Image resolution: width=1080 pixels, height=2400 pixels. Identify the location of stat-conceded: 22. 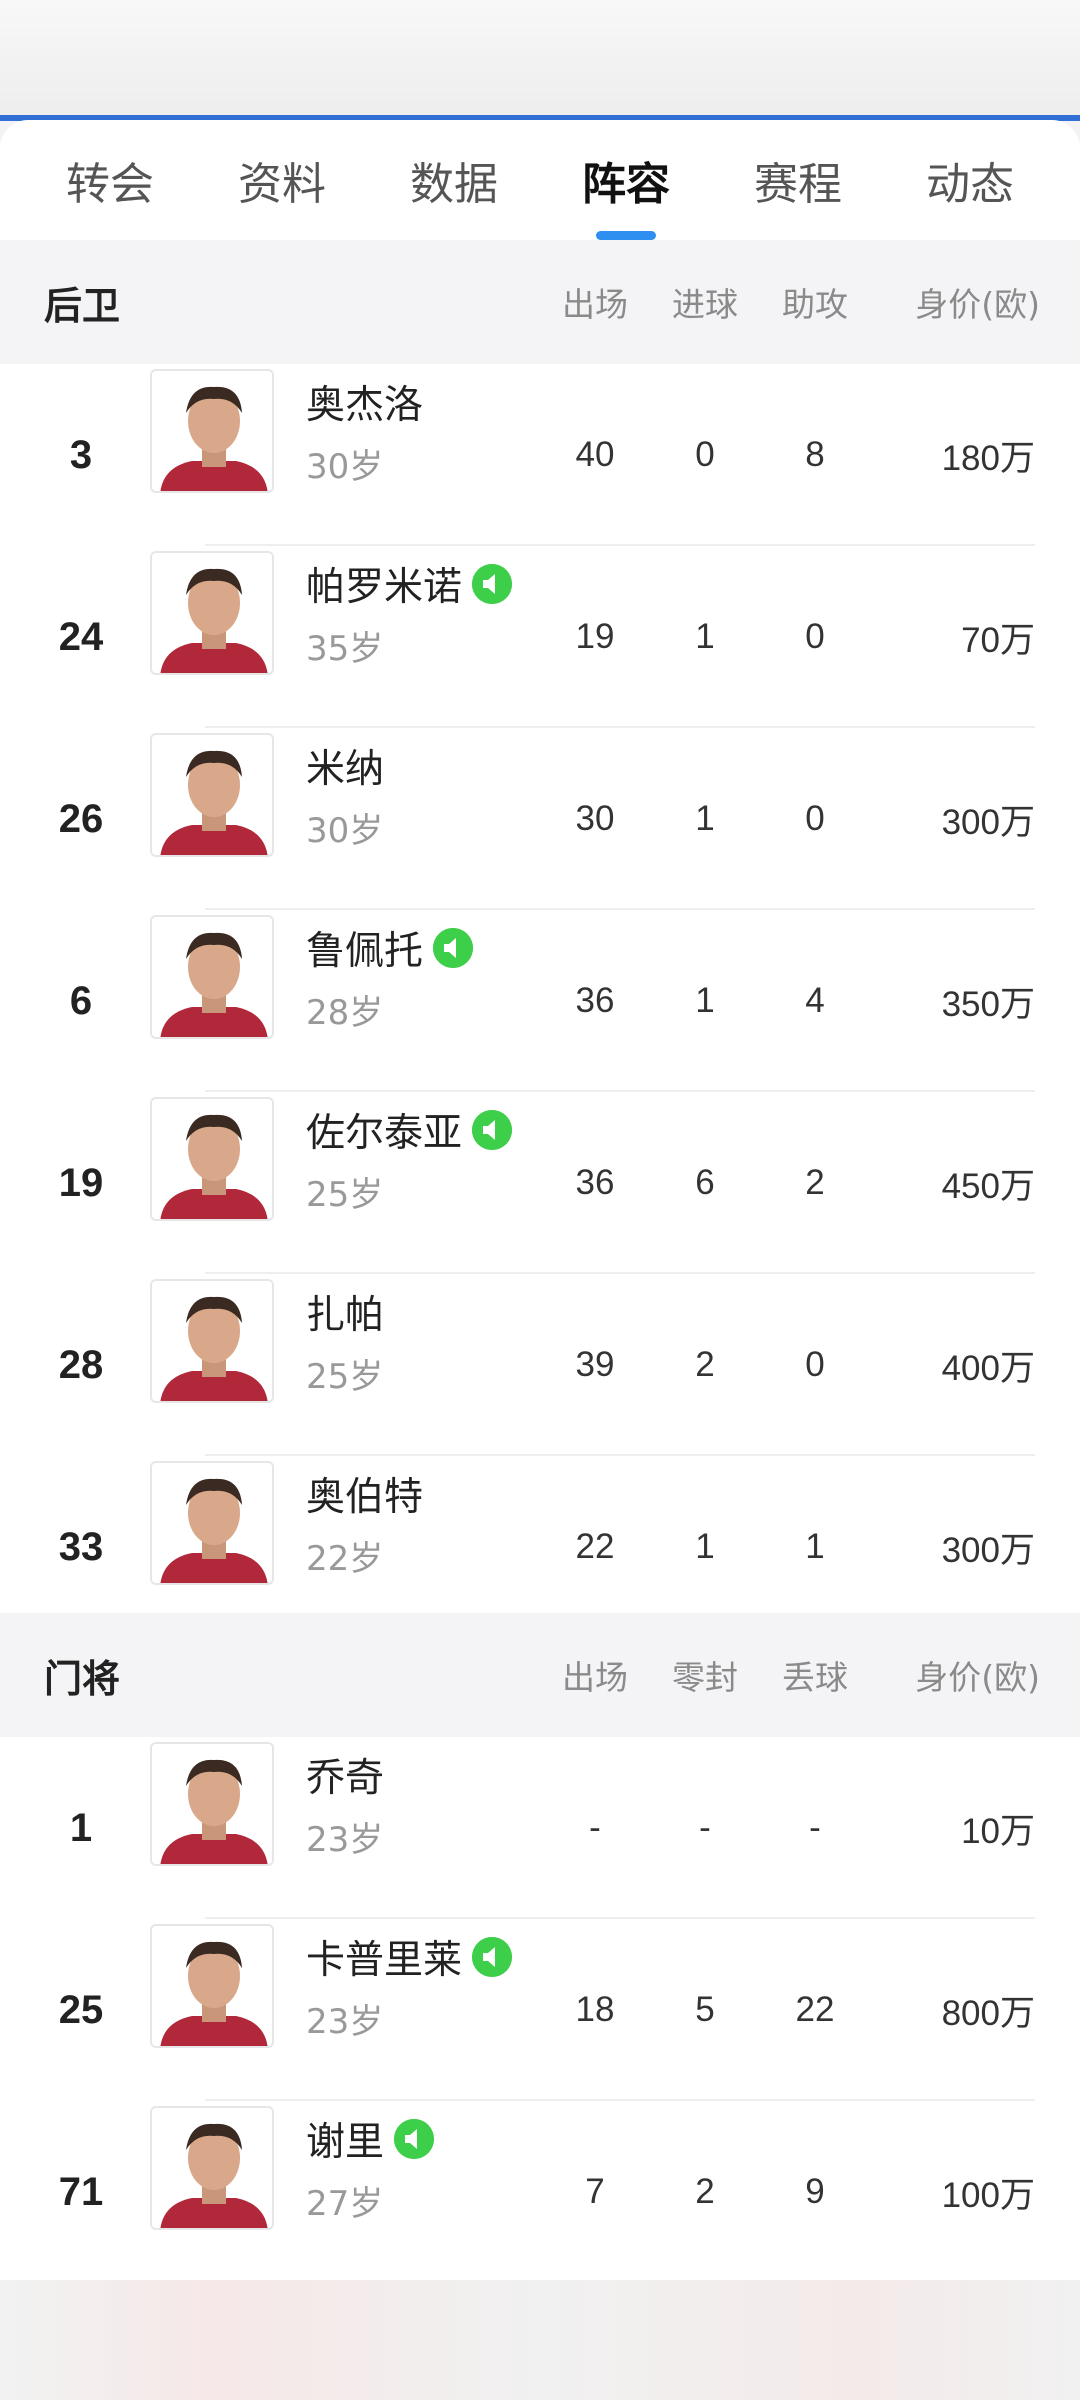
(815, 2009).